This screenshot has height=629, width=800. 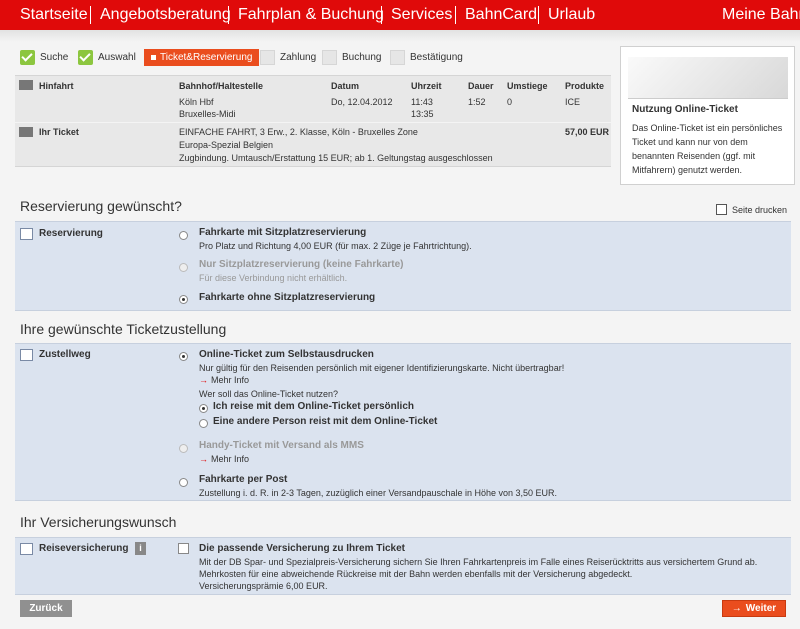 I want to click on hinfahrt-label: Hinfahrt, so click(x=56, y=86).